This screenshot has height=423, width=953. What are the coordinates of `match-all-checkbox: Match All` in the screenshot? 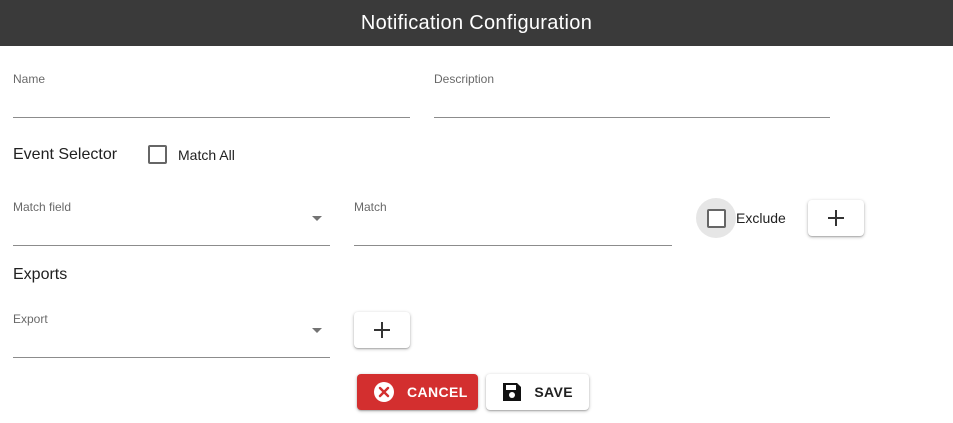 It's located at (191, 154).